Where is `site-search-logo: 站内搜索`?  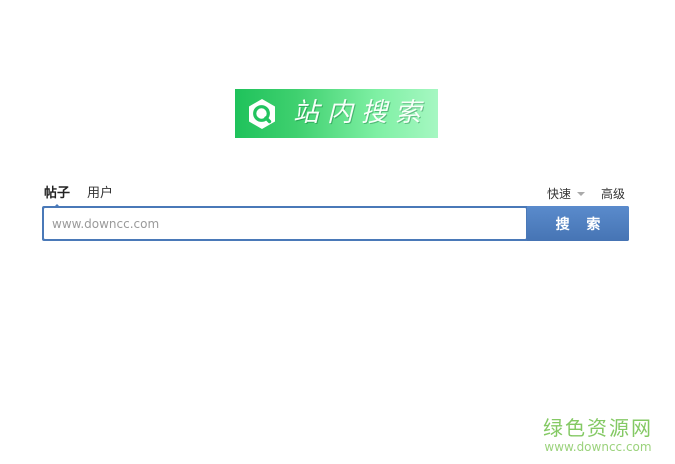 site-search-logo: 站内搜索 is located at coordinates (336, 113).